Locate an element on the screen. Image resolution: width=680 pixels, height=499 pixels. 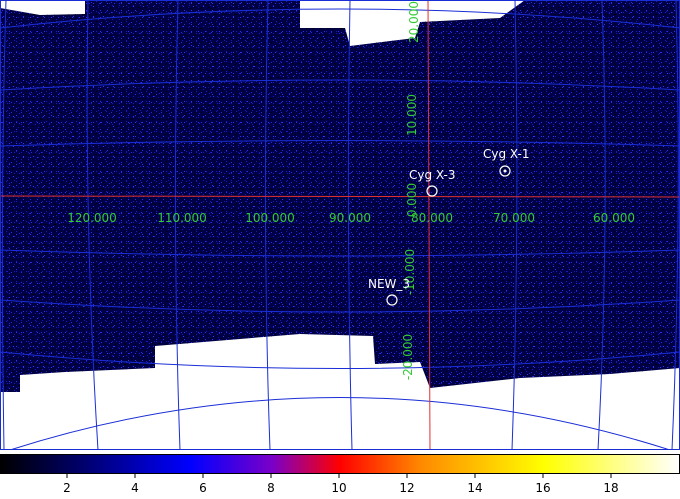
colorbar: 2 4 6 8 10 12 14 16 18 is located at coordinates (340, 475).